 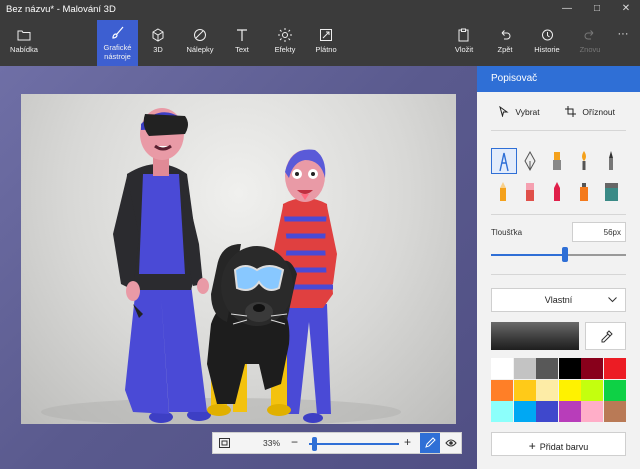 I want to click on redo-button: Znovu, so click(x=590, y=43).